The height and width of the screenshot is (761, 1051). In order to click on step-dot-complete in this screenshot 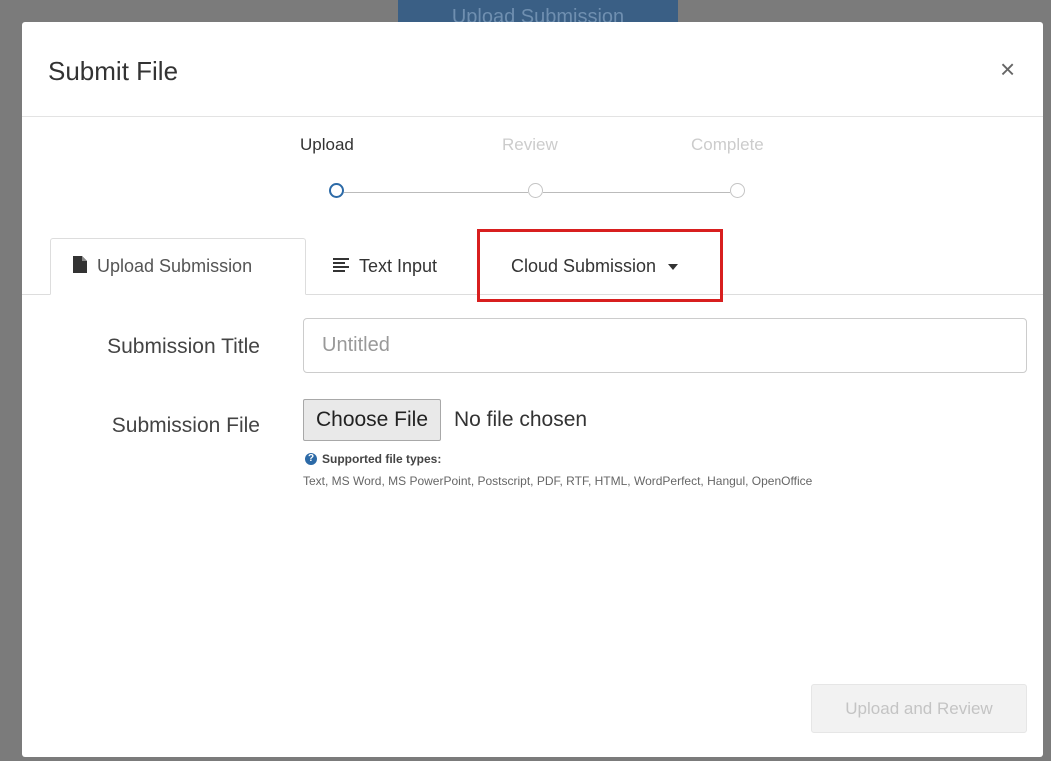, I will do `click(737, 190)`.